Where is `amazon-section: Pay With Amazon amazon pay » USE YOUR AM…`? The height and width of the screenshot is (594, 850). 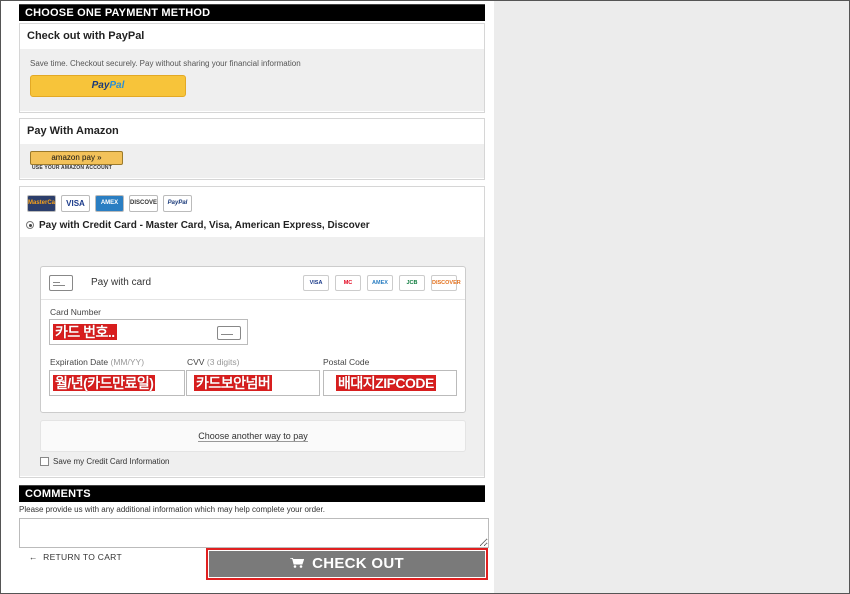 amazon-section: Pay With Amazon amazon pay » USE YOUR AM… is located at coordinates (252, 149).